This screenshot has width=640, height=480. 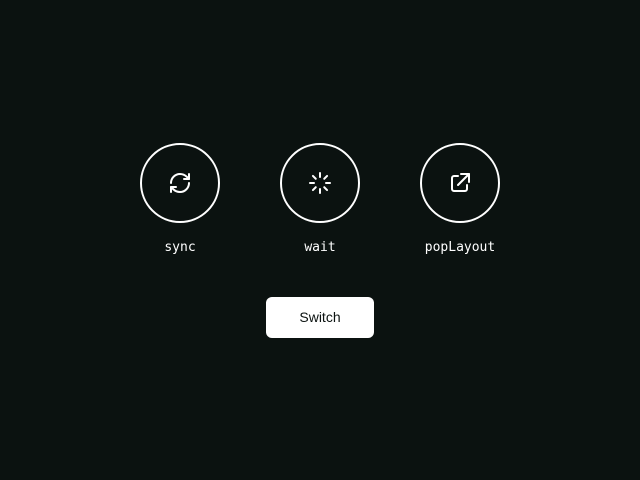 I want to click on mode-option-wait: wait, so click(x=320, y=203).